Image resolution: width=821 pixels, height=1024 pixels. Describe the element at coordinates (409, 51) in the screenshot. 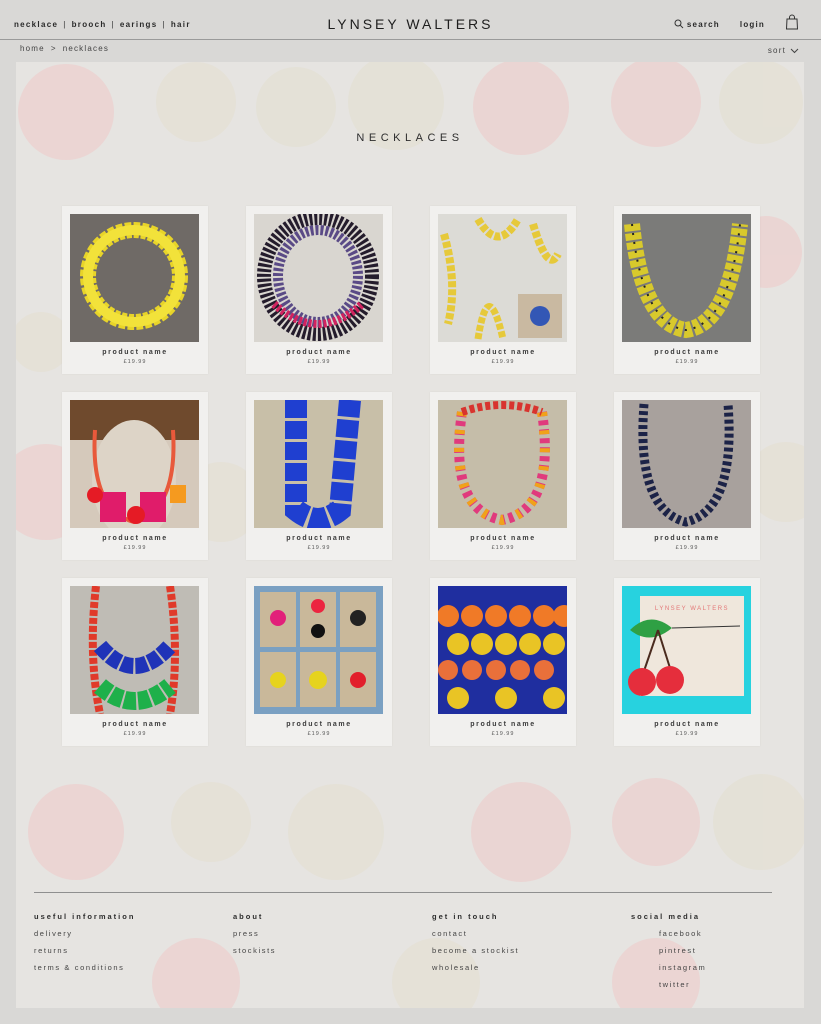

I see `sub-bar: home > necklaces sort` at that location.